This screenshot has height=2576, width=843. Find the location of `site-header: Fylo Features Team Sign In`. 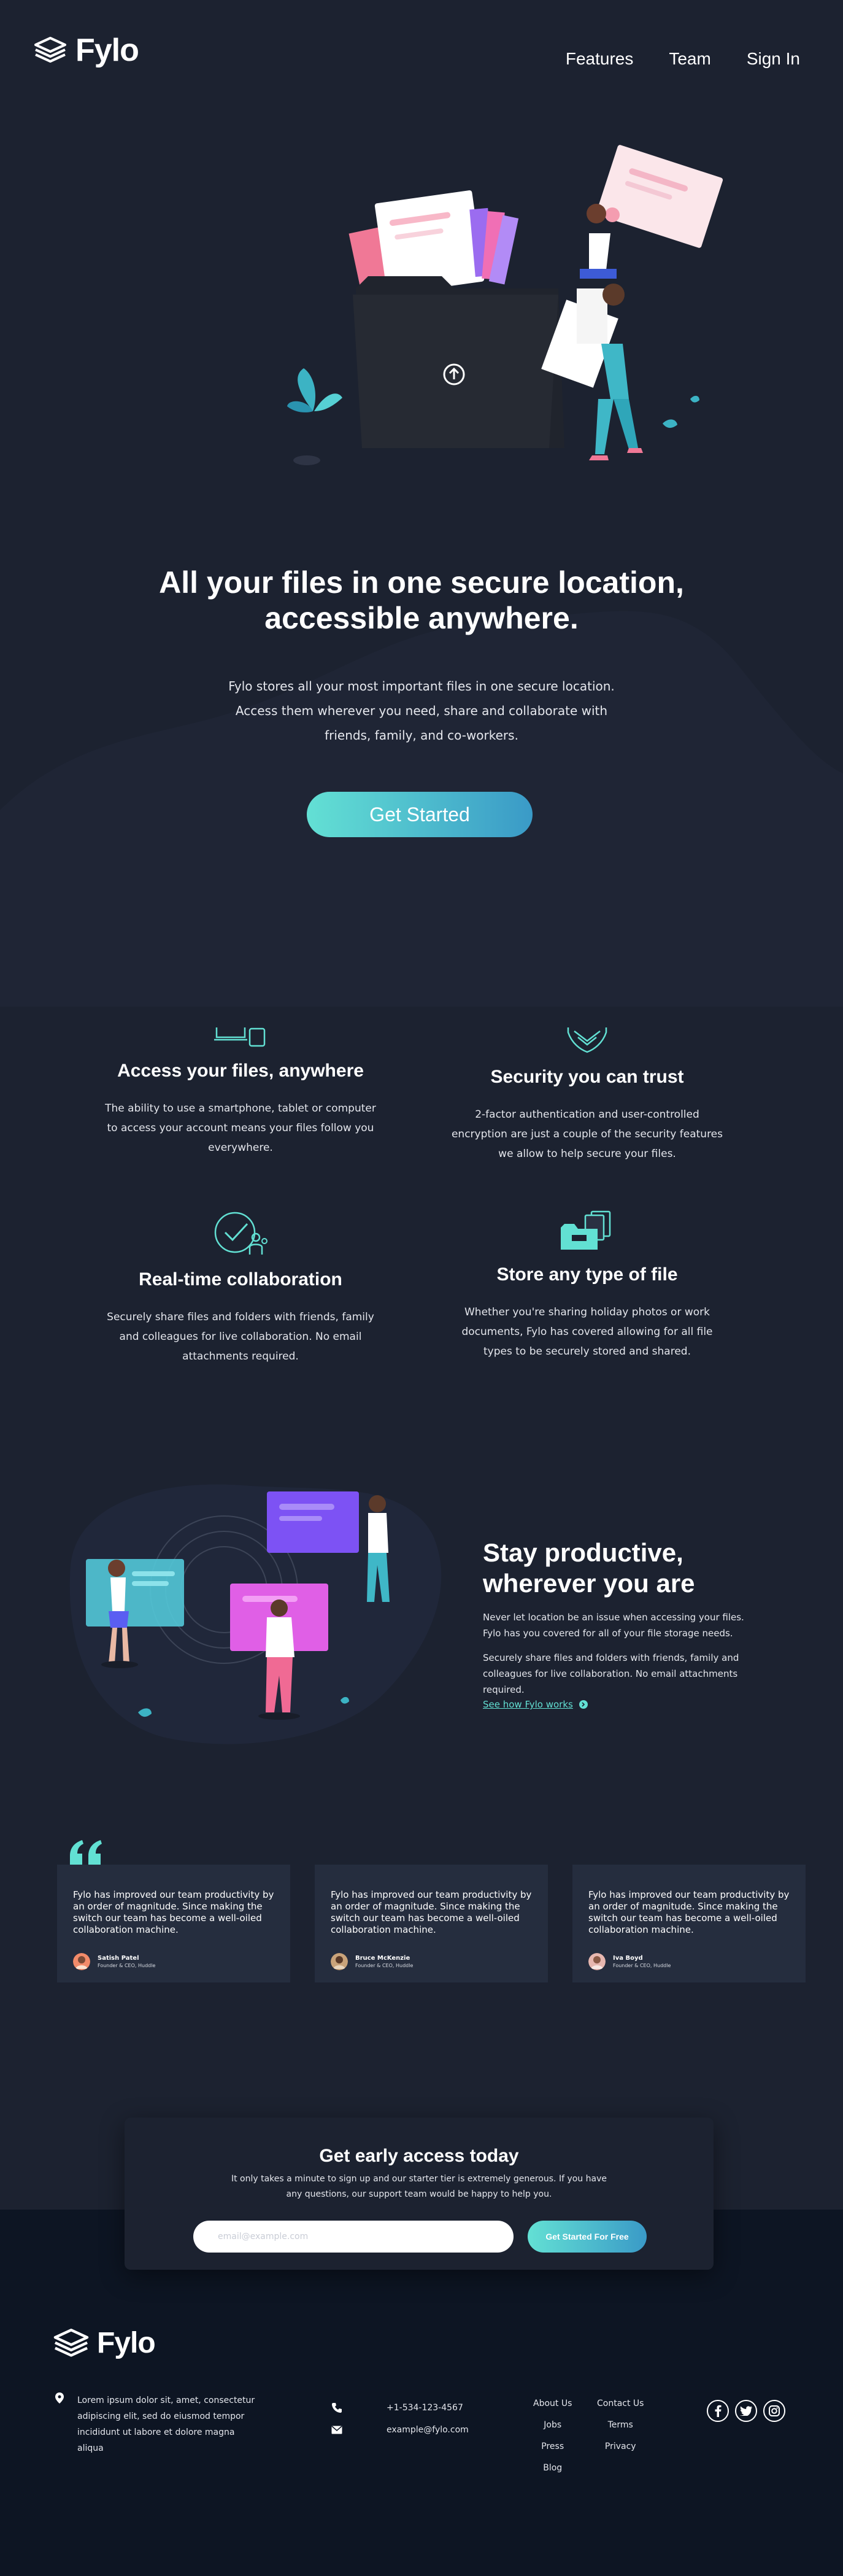

site-header: Fylo Features Team Sign In is located at coordinates (422, 55).